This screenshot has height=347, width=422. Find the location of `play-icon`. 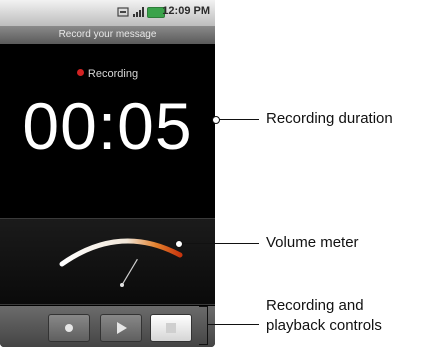

play-icon is located at coordinates (122, 328).